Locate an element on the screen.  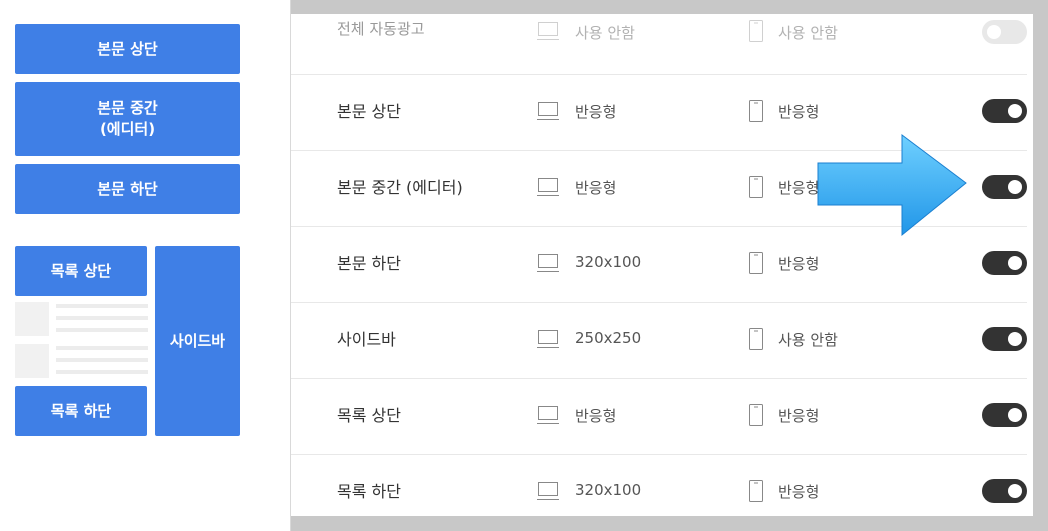
block-content-bottom-label: 본문 하단 is located at coordinates (127, 188).